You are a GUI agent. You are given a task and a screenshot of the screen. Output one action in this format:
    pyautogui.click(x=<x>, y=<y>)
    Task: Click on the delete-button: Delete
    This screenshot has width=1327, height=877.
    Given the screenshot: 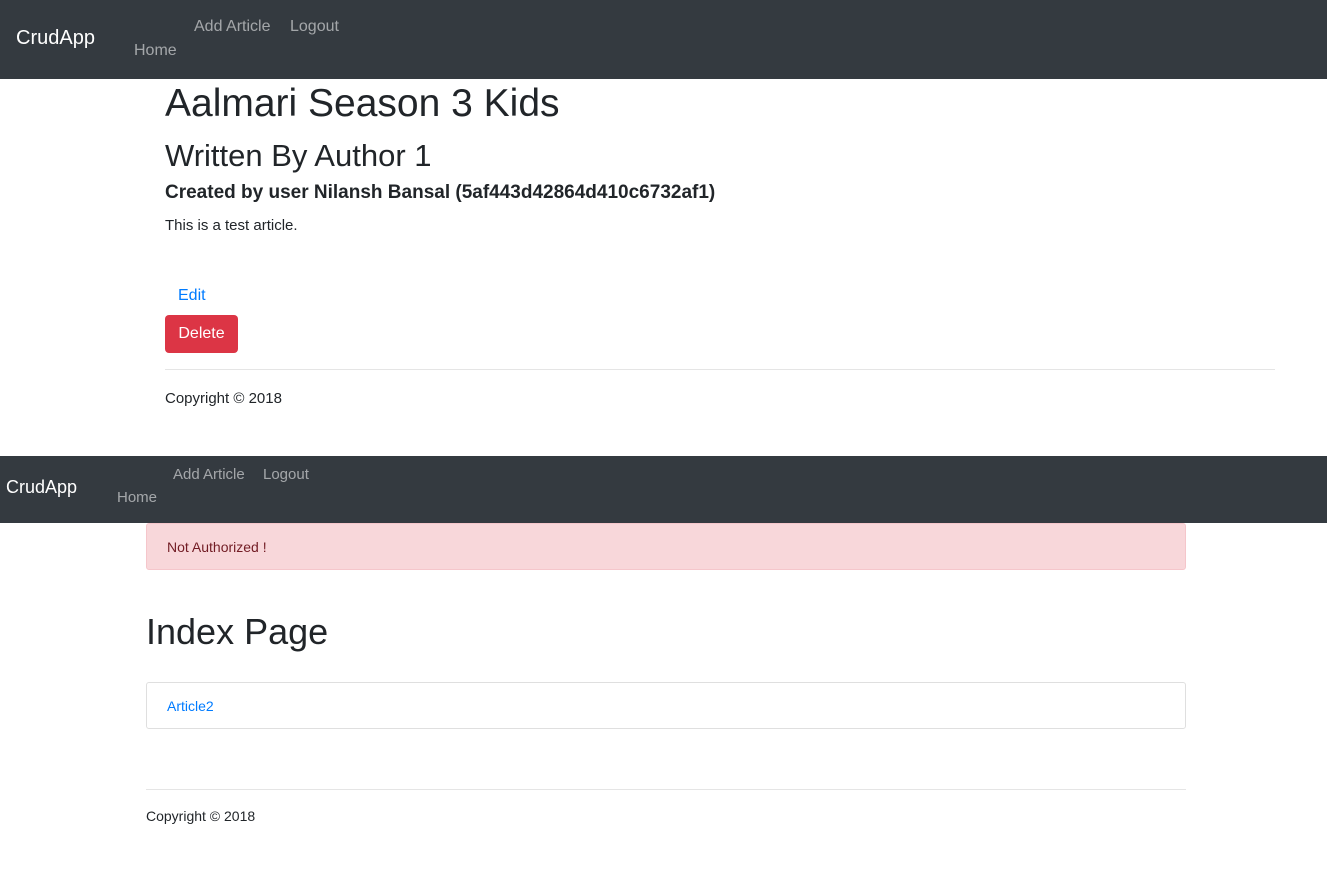 What is the action you would take?
    pyautogui.click(x=201, y=334)
    